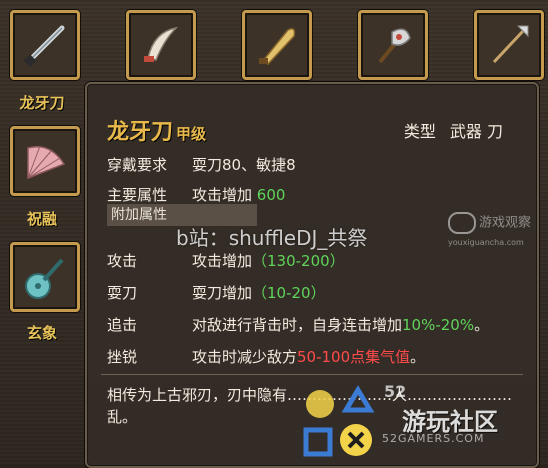 The image size is (548, 468). I want to click on lute-weapon-icon, so click(44, 278).